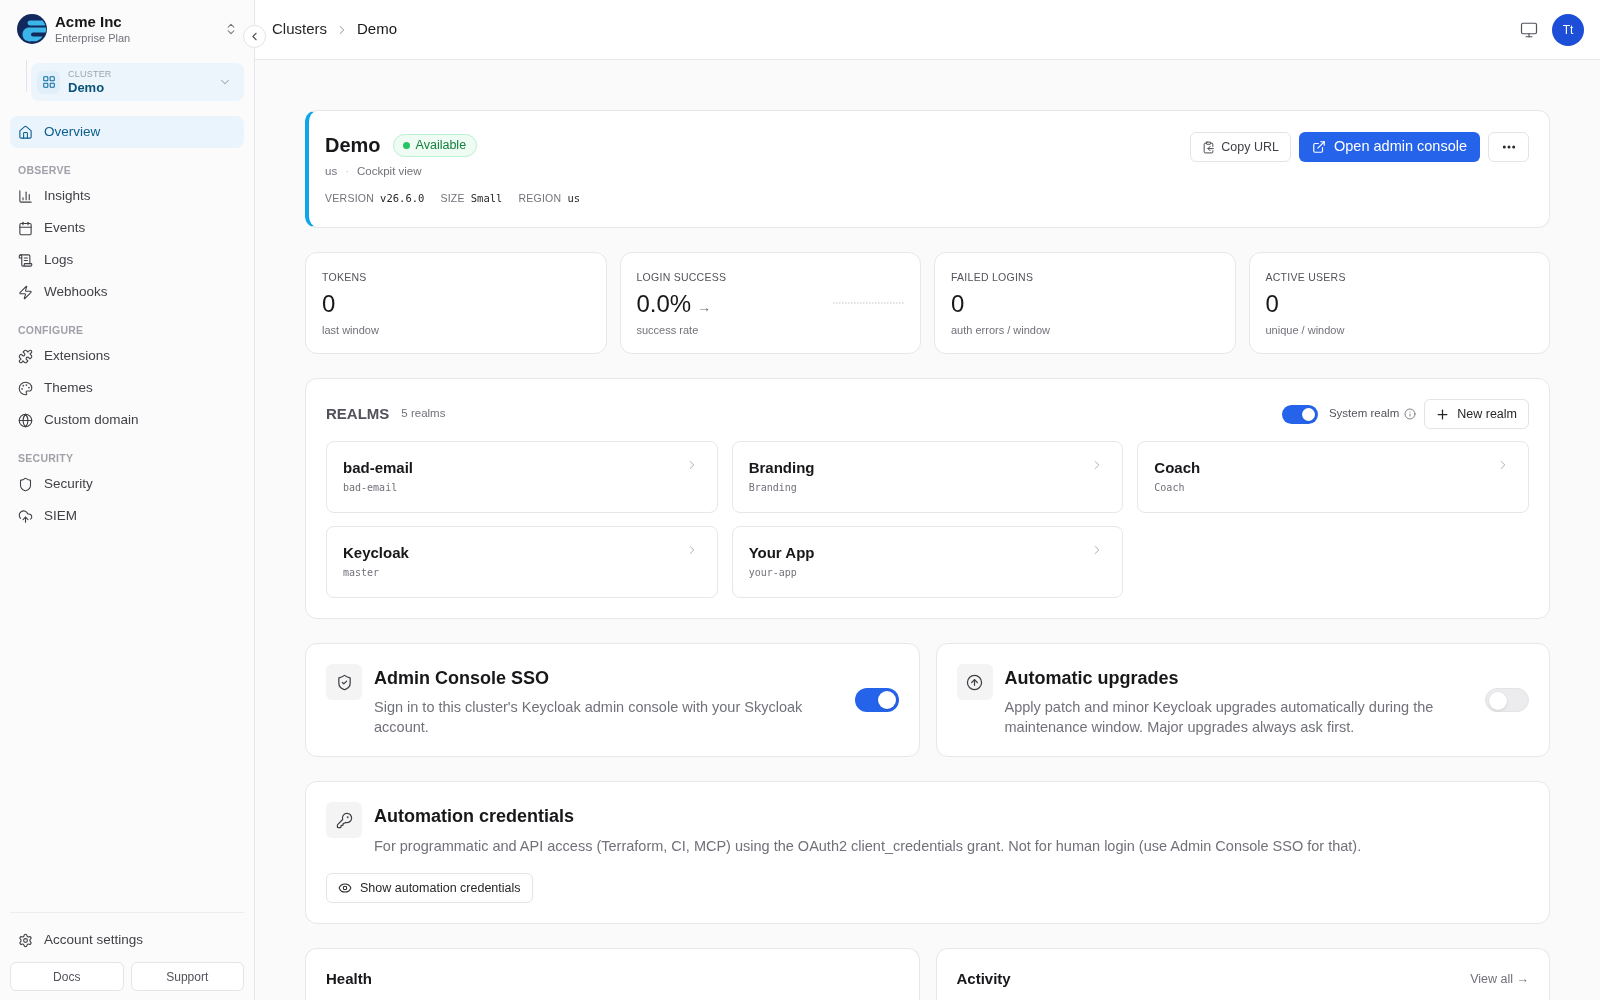 The height and width of the screenshot is (1000, 1600). Describe the element at coordinates (429, 888) in the screenshot. I see `show-credentials-button: Show automation credentials` at that location.